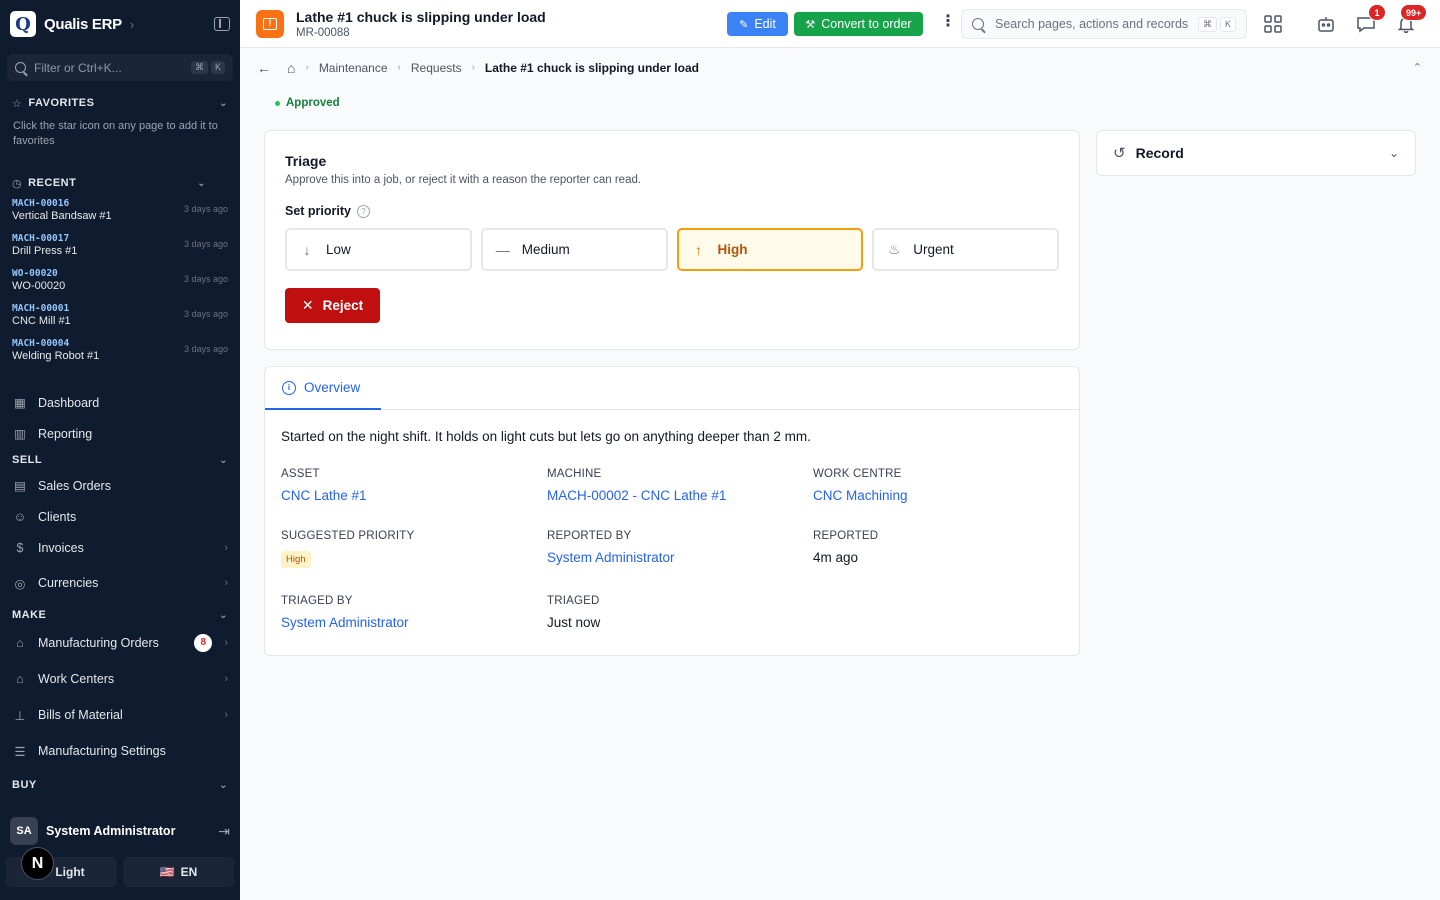 This screenshot has height=900, width=1440. What do you see at coordinates (765, 24) in the screenshot?
I see `edit-label: Edit` at bounding box center [765, 24].